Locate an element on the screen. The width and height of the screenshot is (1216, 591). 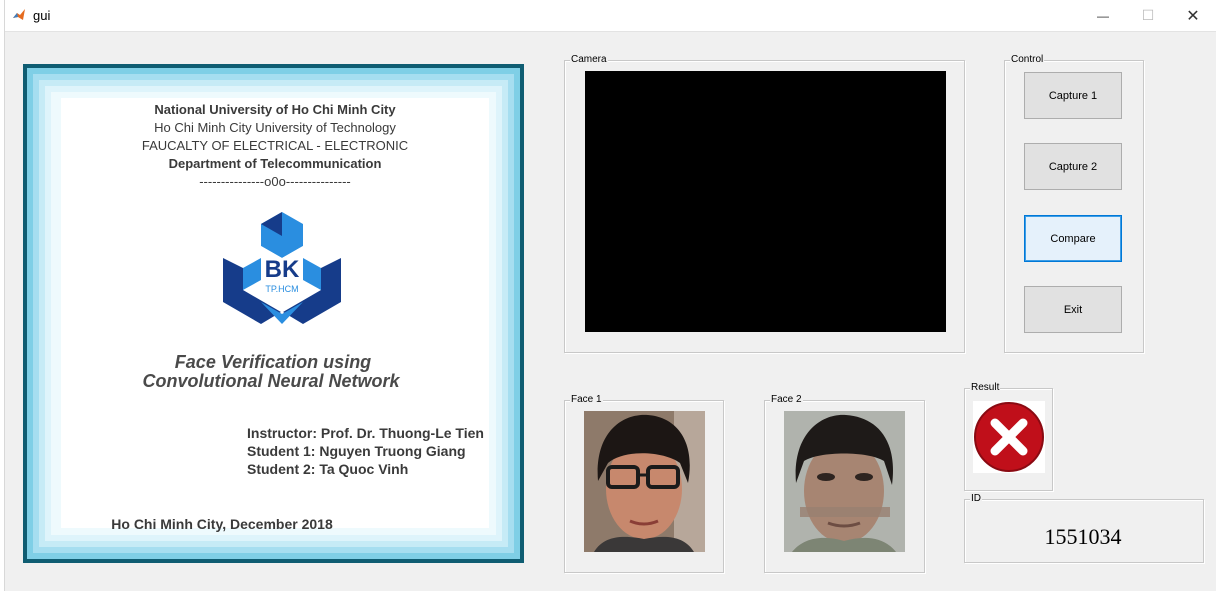
faculty-name: FAUCALTY OF ELECTRICAL - ELECTRONIC is located at coordinates (275, 145).